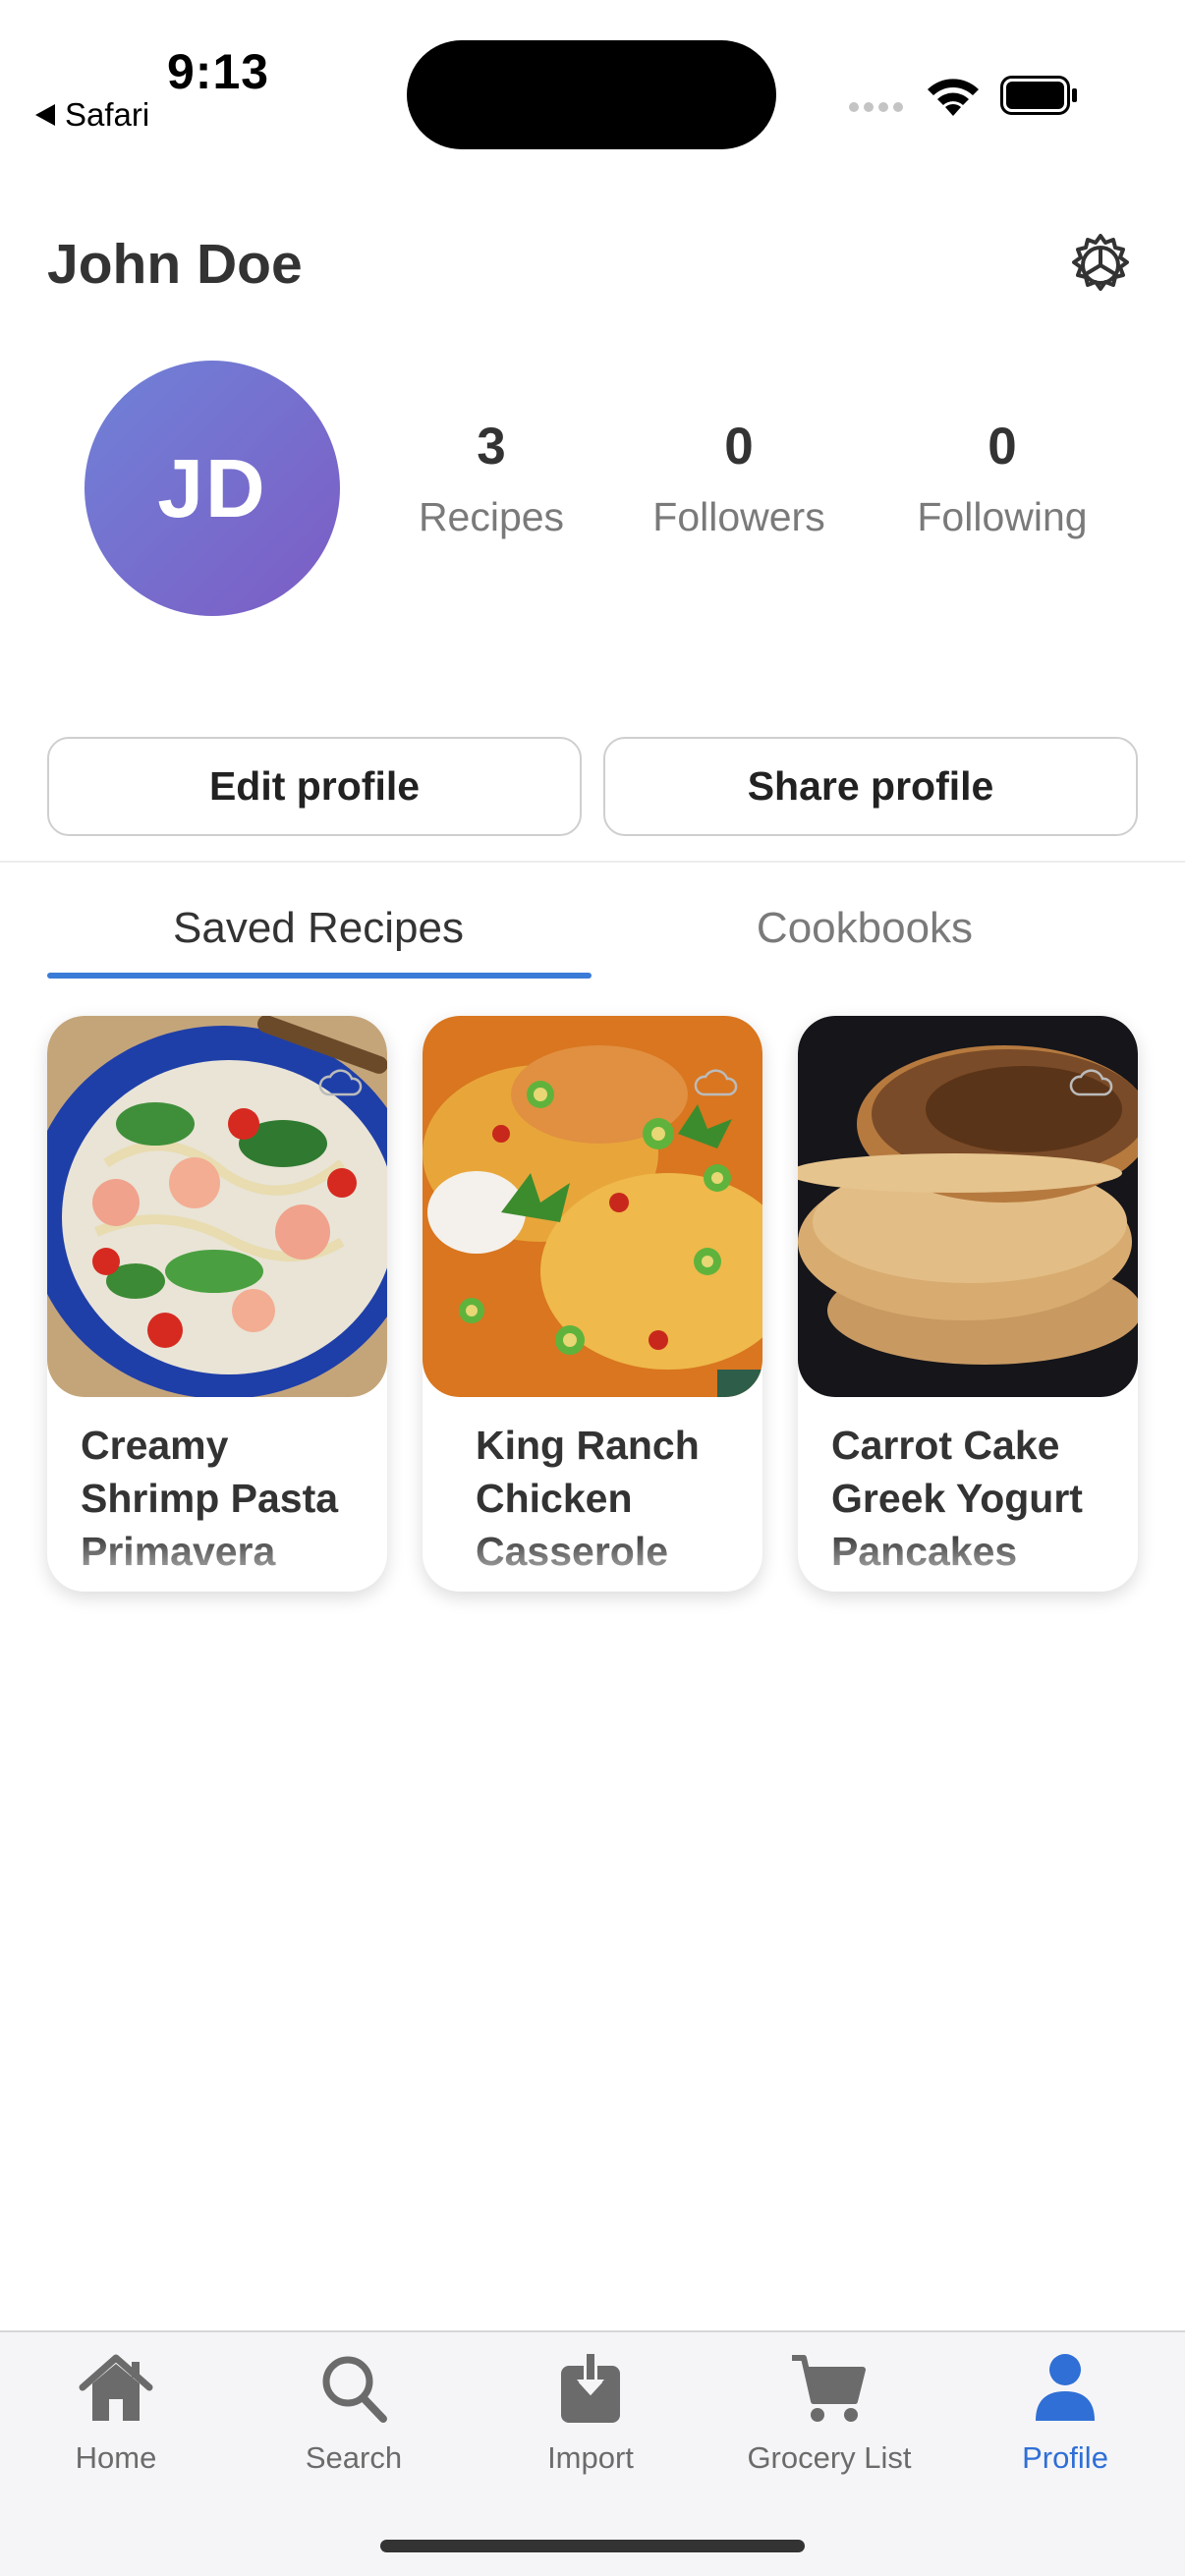 This screenshot has height=2576, width=1185. I want to click on recipe-card: Carrot Cake Greek Yogurt Pancakes, so click(968, 1304).